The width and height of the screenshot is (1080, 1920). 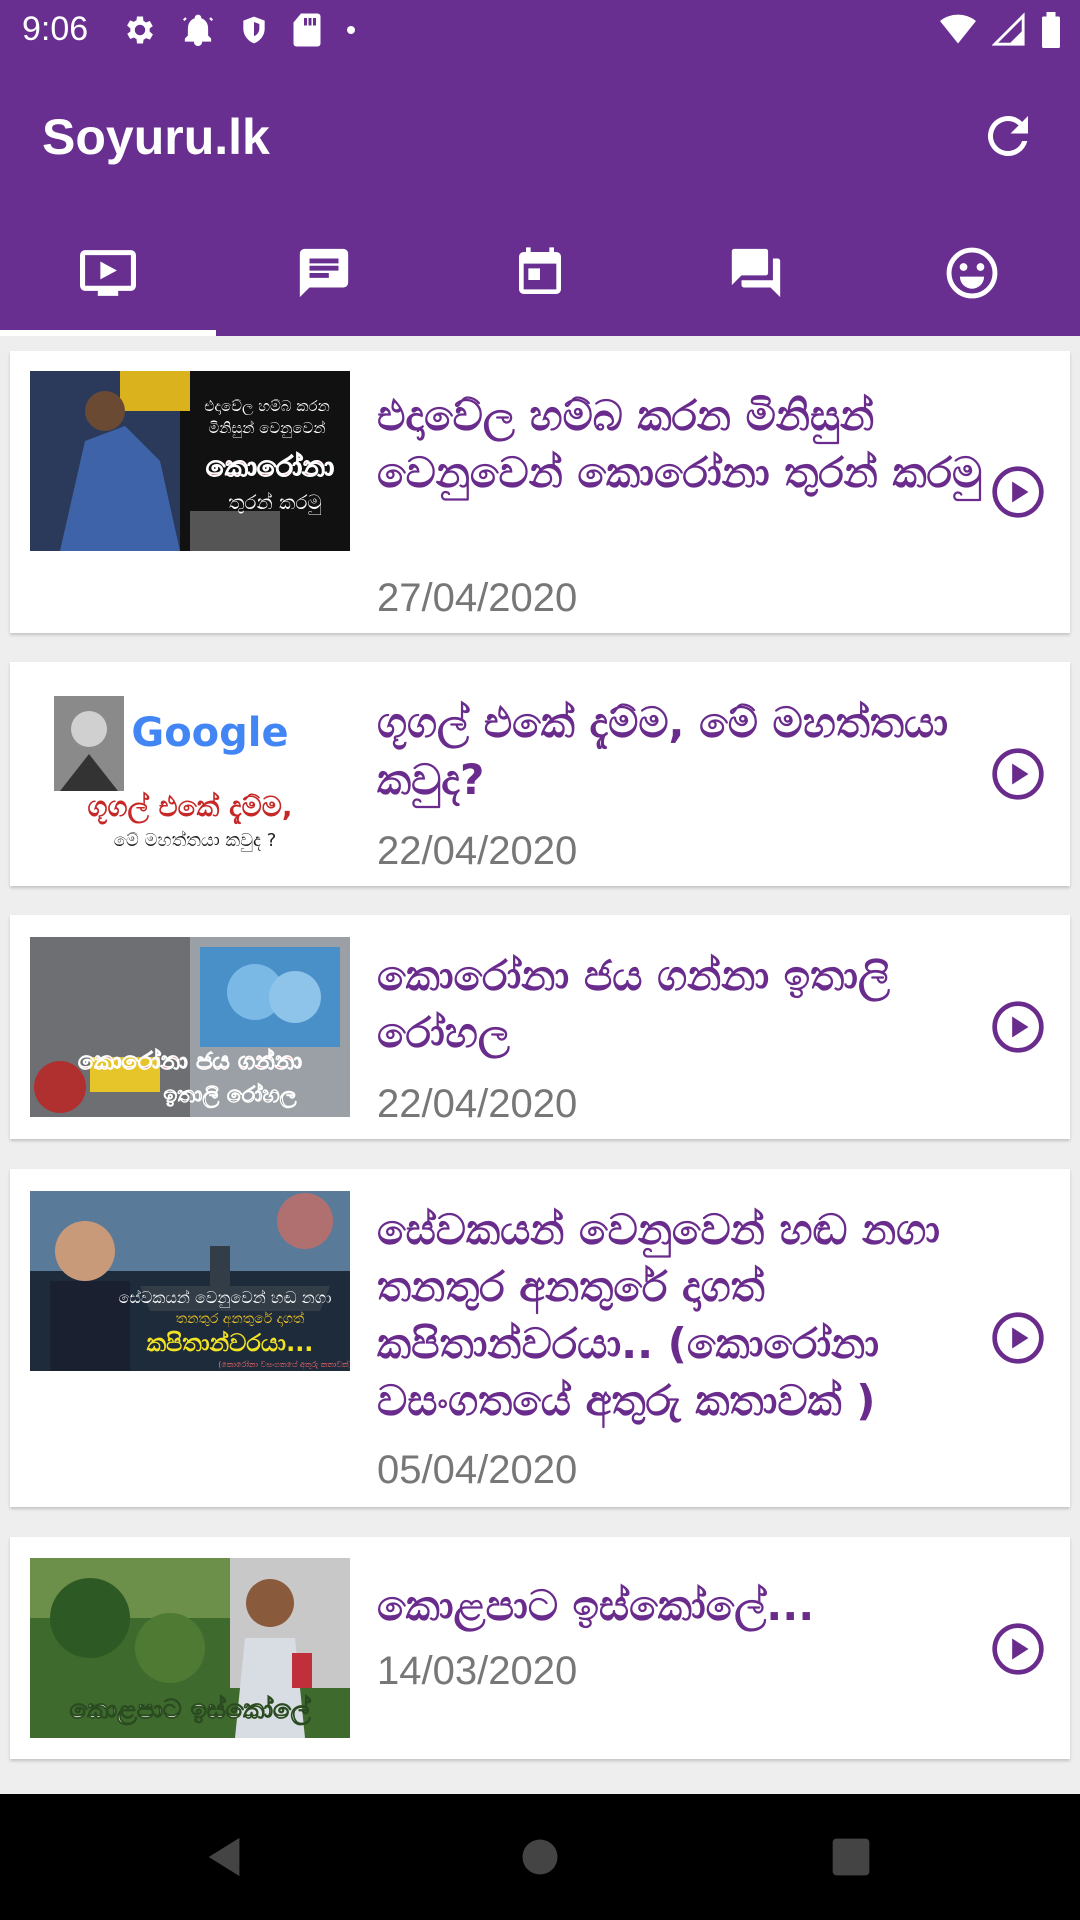 I want to click on home-icon, so click(x=540, y=1857).